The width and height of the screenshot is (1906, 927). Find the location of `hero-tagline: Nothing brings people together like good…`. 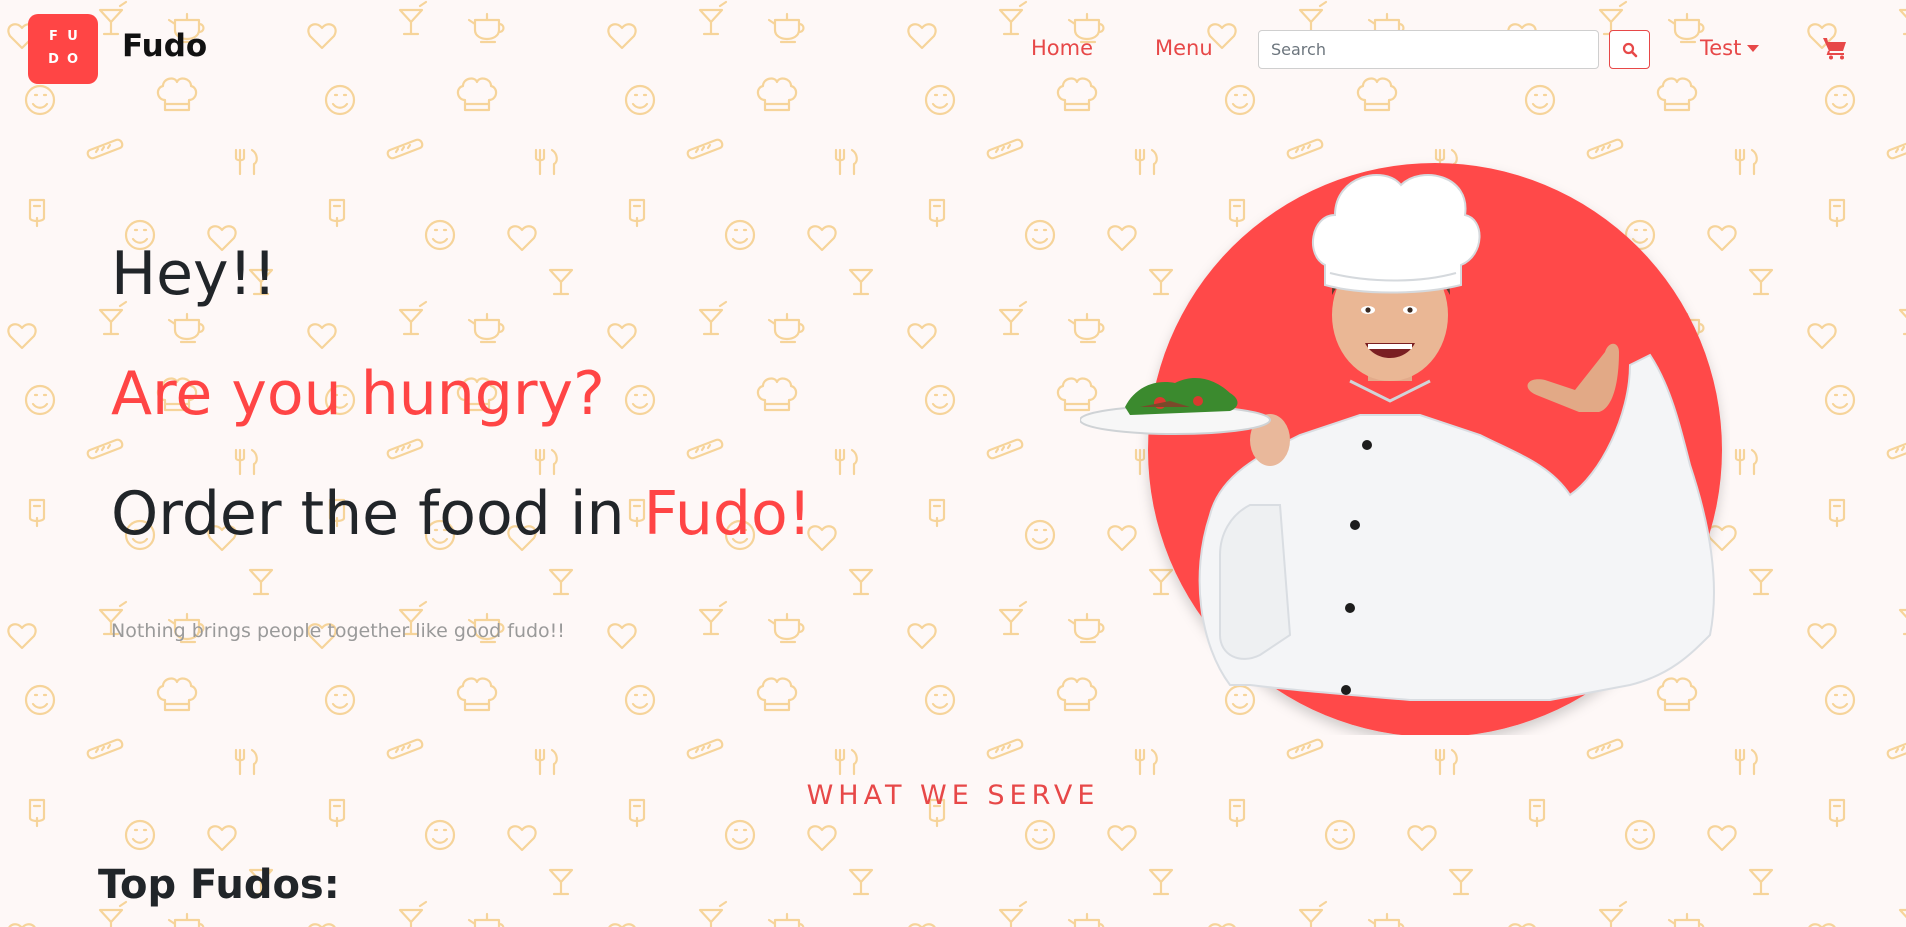

hero-tagline: Nothing brings people together like good… is located at coordinates (338, 631).